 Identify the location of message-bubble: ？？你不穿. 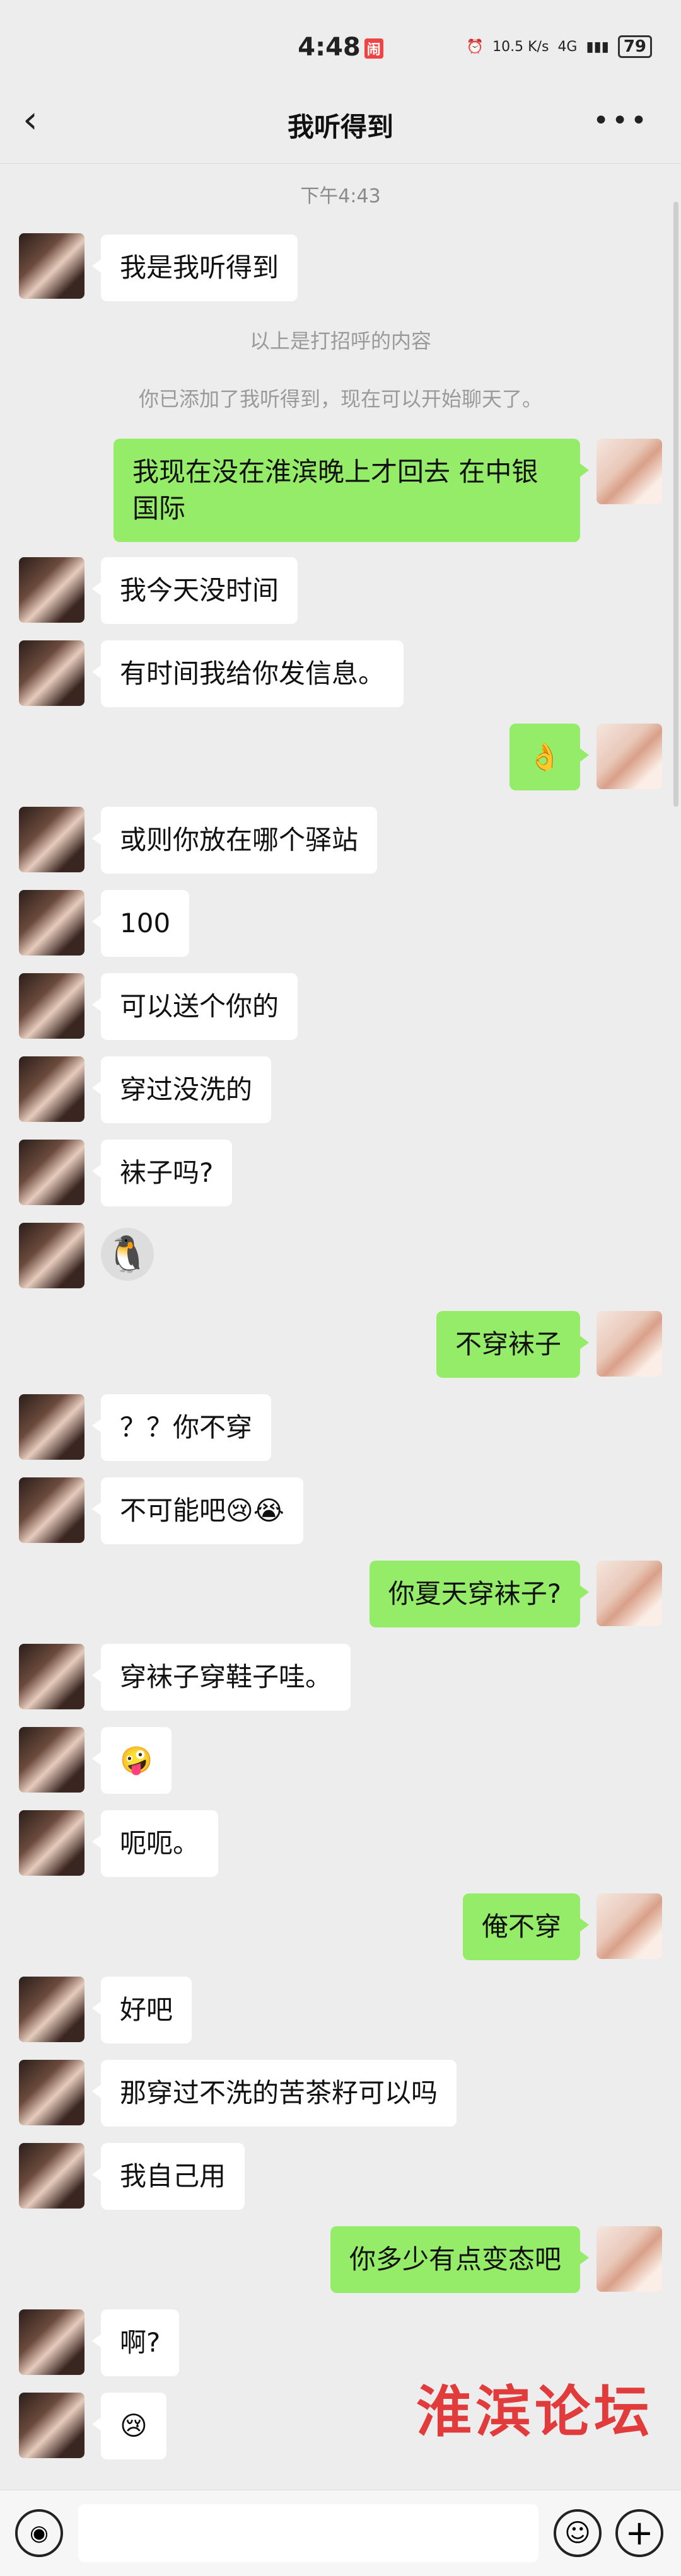
(181, 1428).